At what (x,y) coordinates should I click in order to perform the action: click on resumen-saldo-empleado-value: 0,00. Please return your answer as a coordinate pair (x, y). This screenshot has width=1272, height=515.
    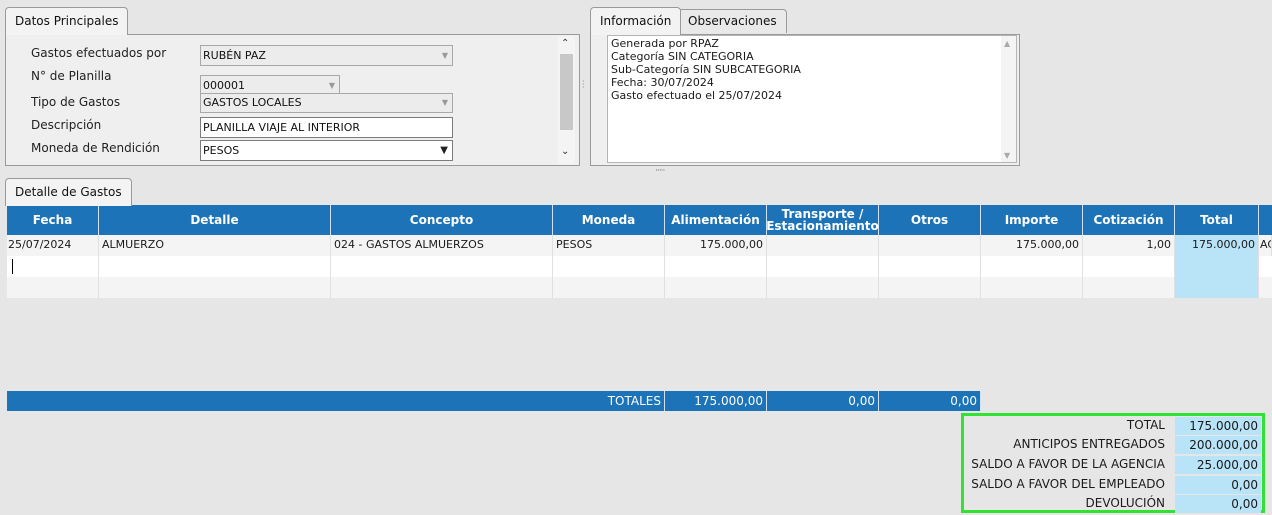
    Looking at the image, I should click on (1218, 485).